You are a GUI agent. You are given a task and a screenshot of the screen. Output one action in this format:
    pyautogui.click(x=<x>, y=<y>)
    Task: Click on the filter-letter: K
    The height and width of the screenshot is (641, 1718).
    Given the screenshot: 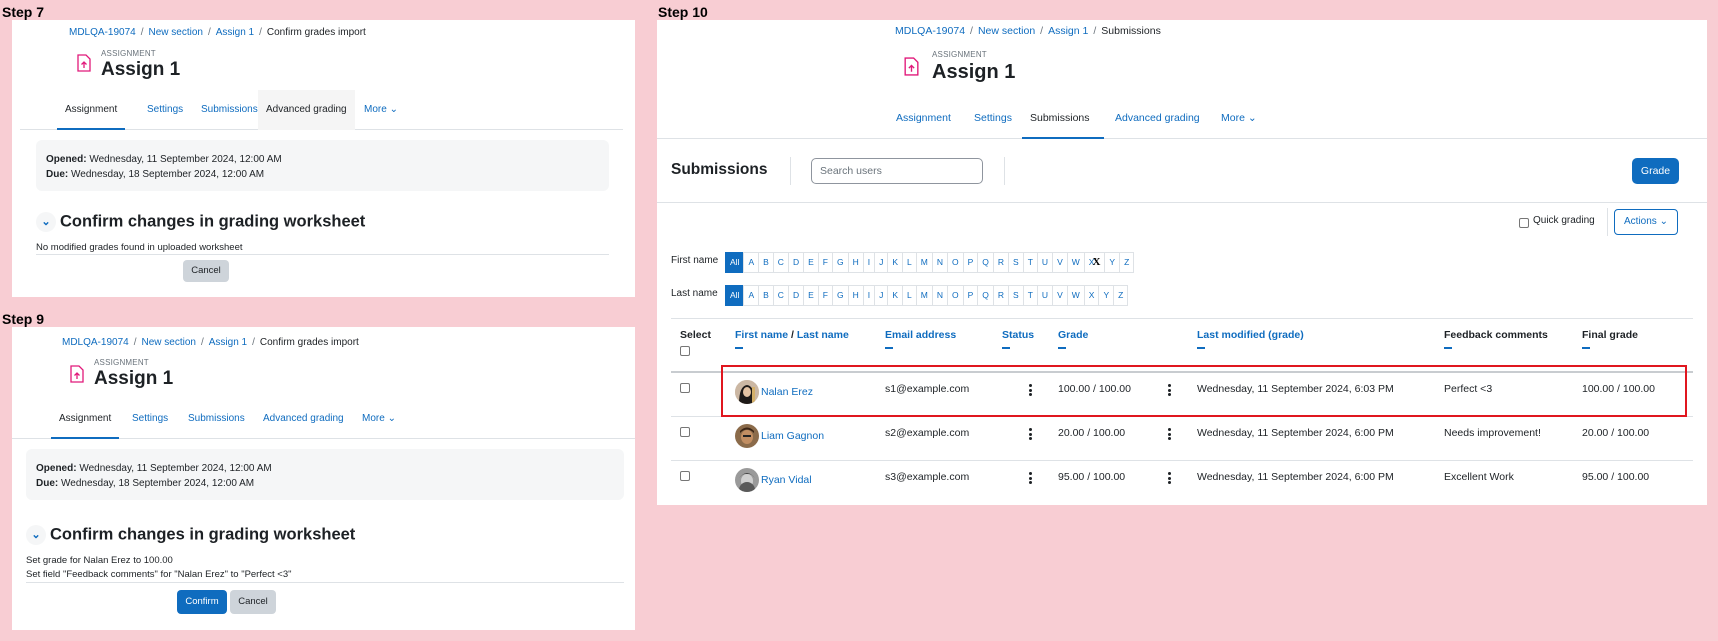 What is the action you would take?
    pyautogui.click(x=895, y=295)
    